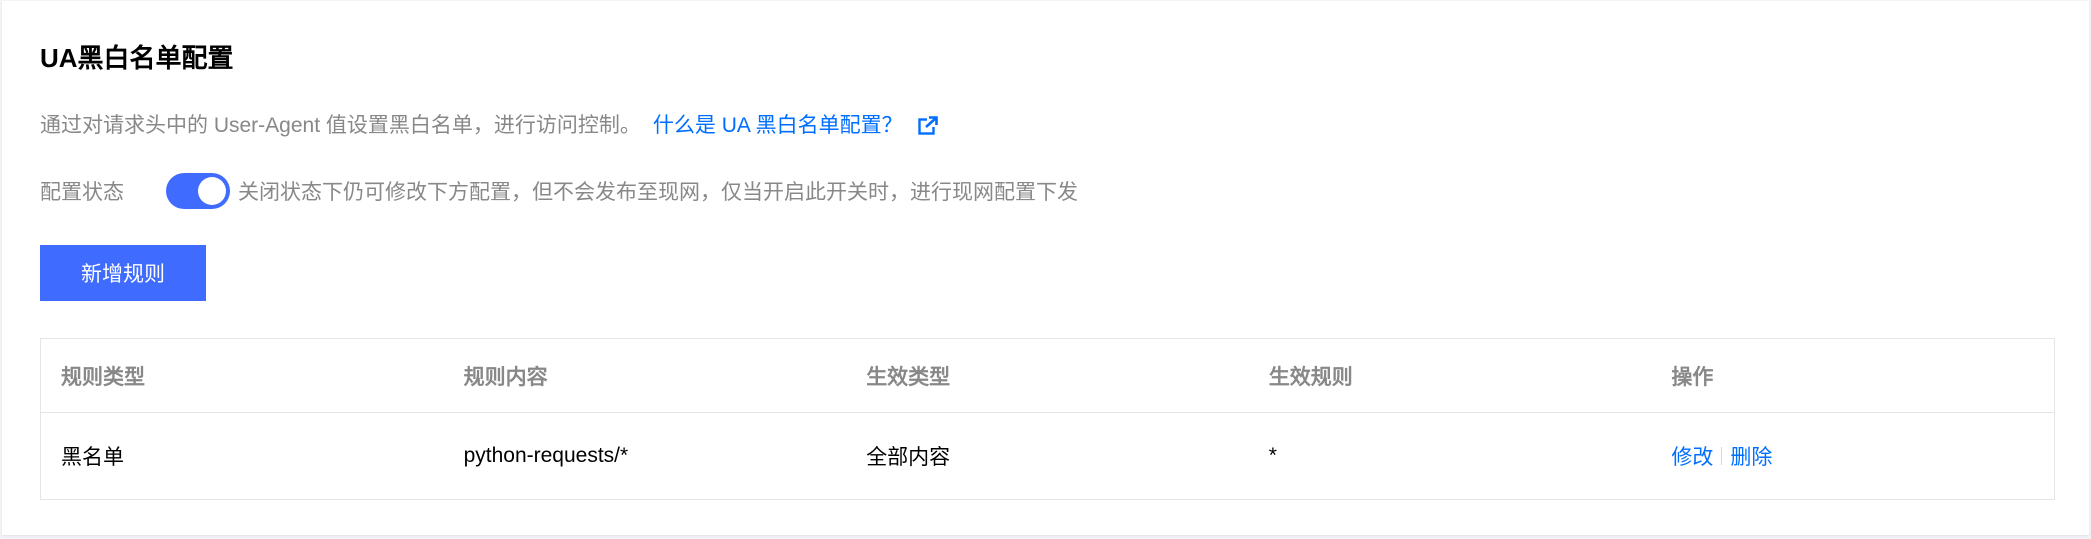 The image size is (2091, 539). I want to click on action-divider, so click(1722, 456).